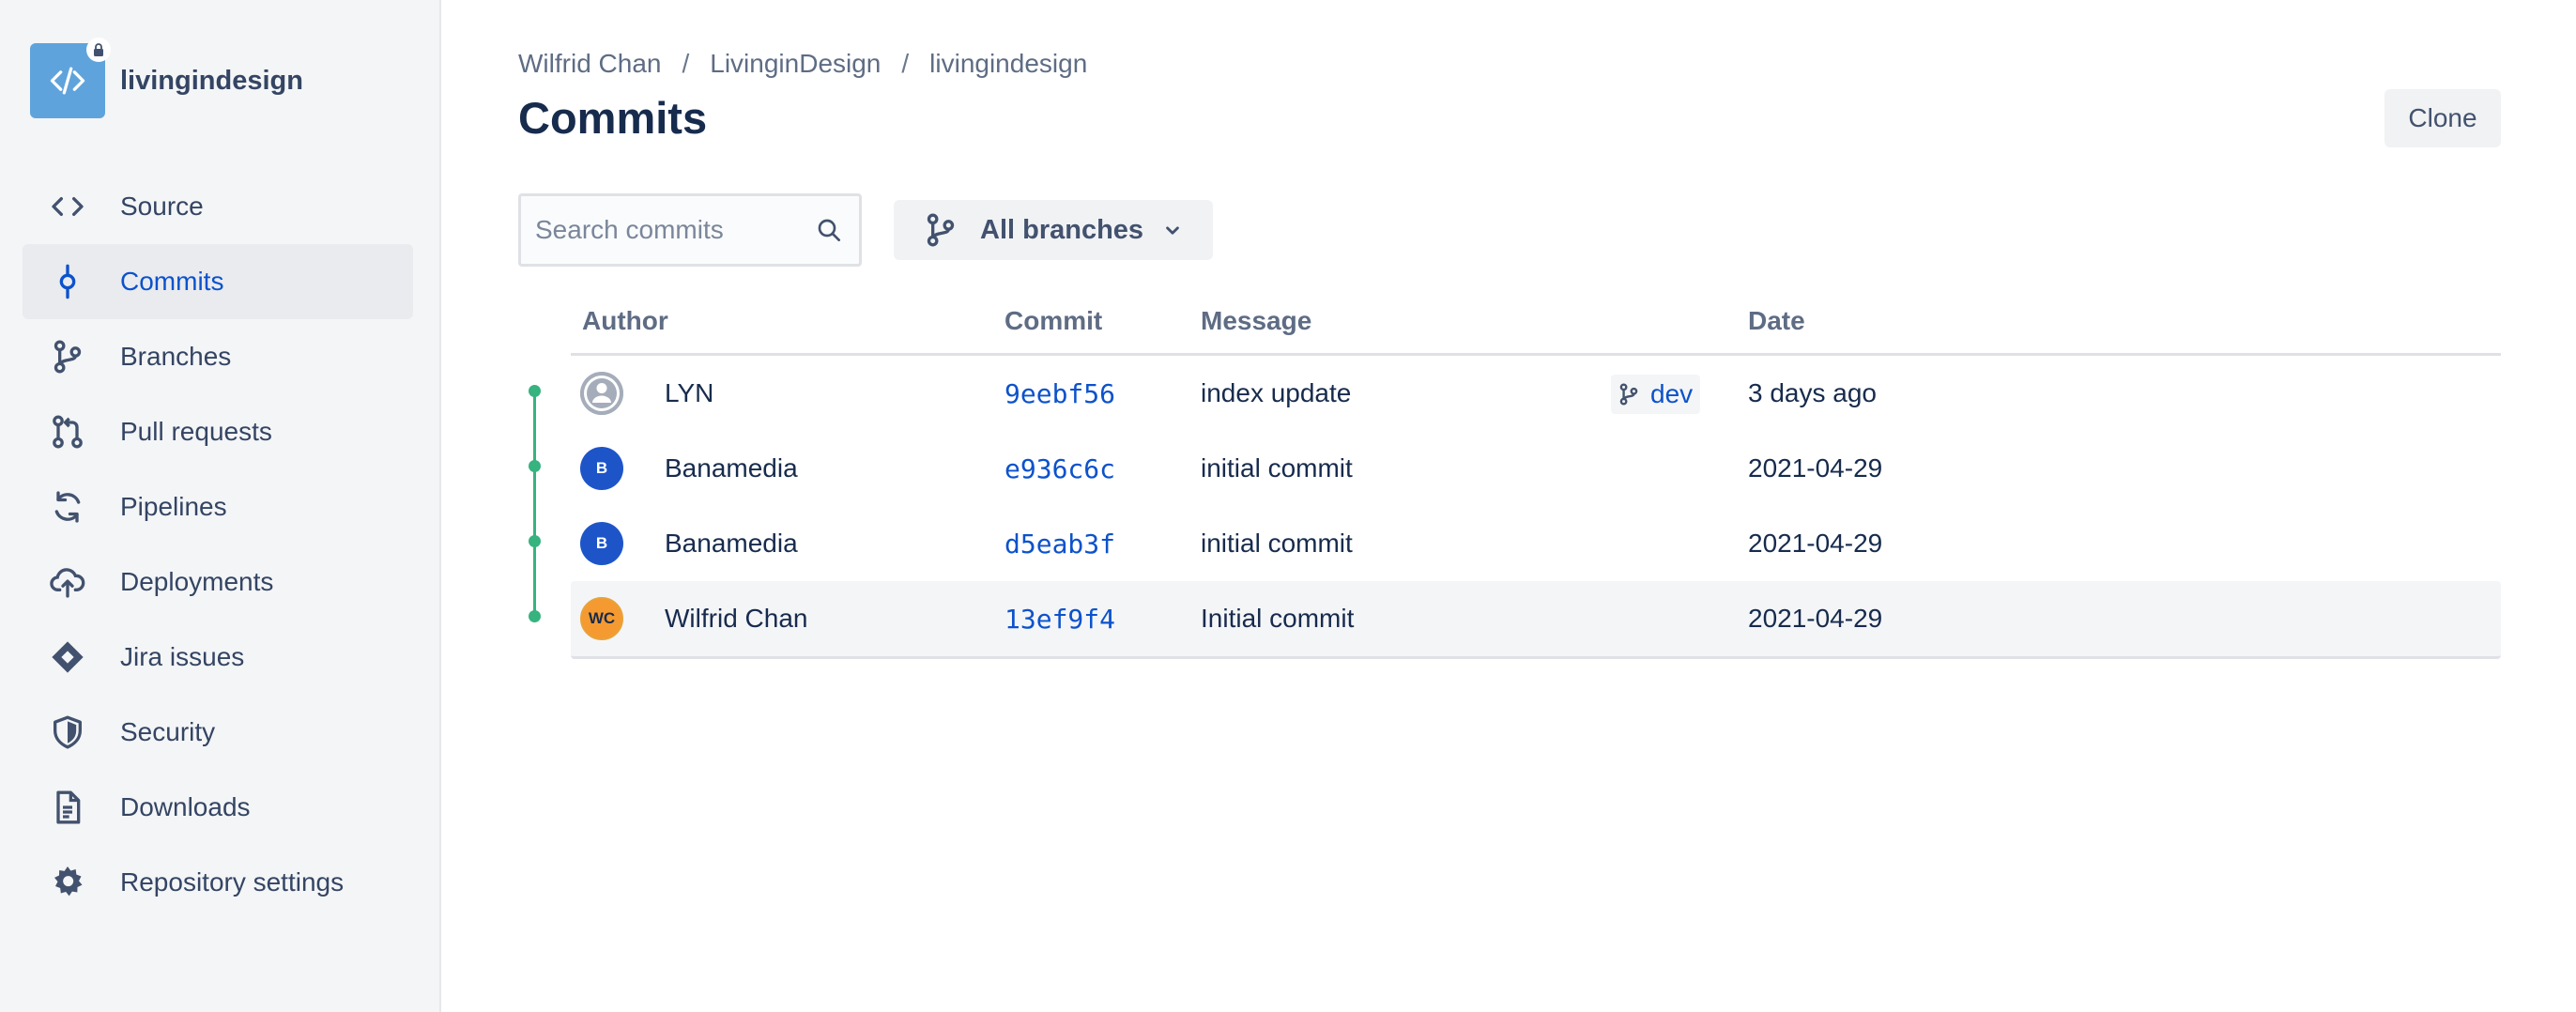 This screenshot has width=2576, height=1012. Describe the element at coordinates (601, 618) in the screenshot. I see `avatar: WC` at that location.